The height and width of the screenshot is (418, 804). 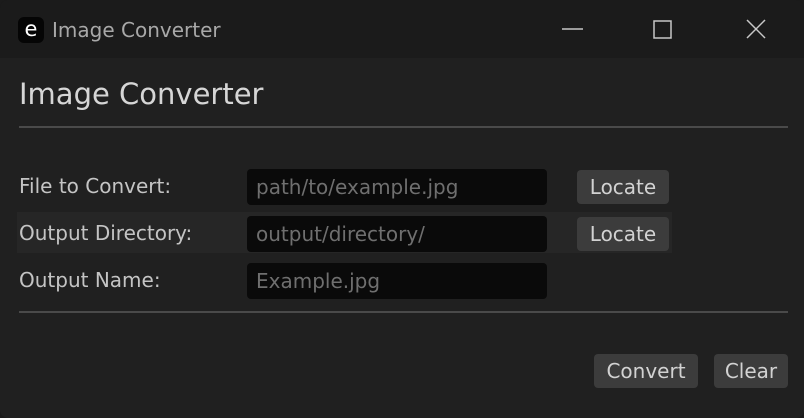 I want to click on output-name-input, so click(x=397, y=281).